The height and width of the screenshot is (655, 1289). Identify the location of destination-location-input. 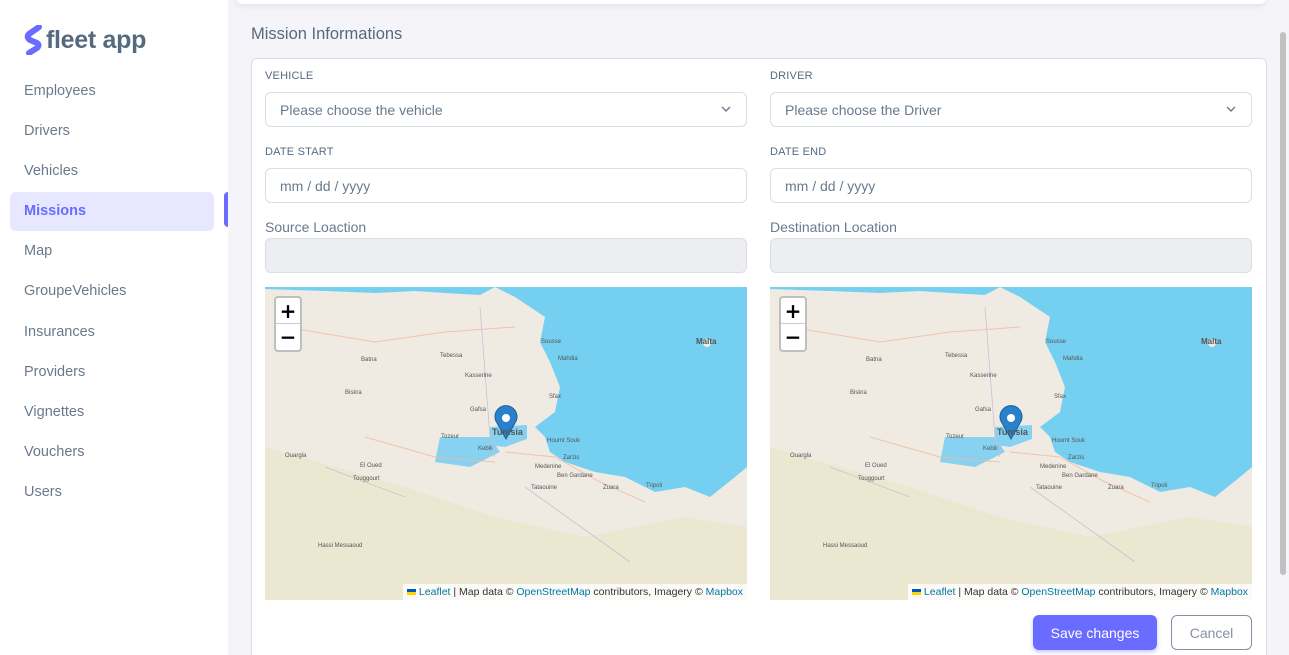
(1011, 255).